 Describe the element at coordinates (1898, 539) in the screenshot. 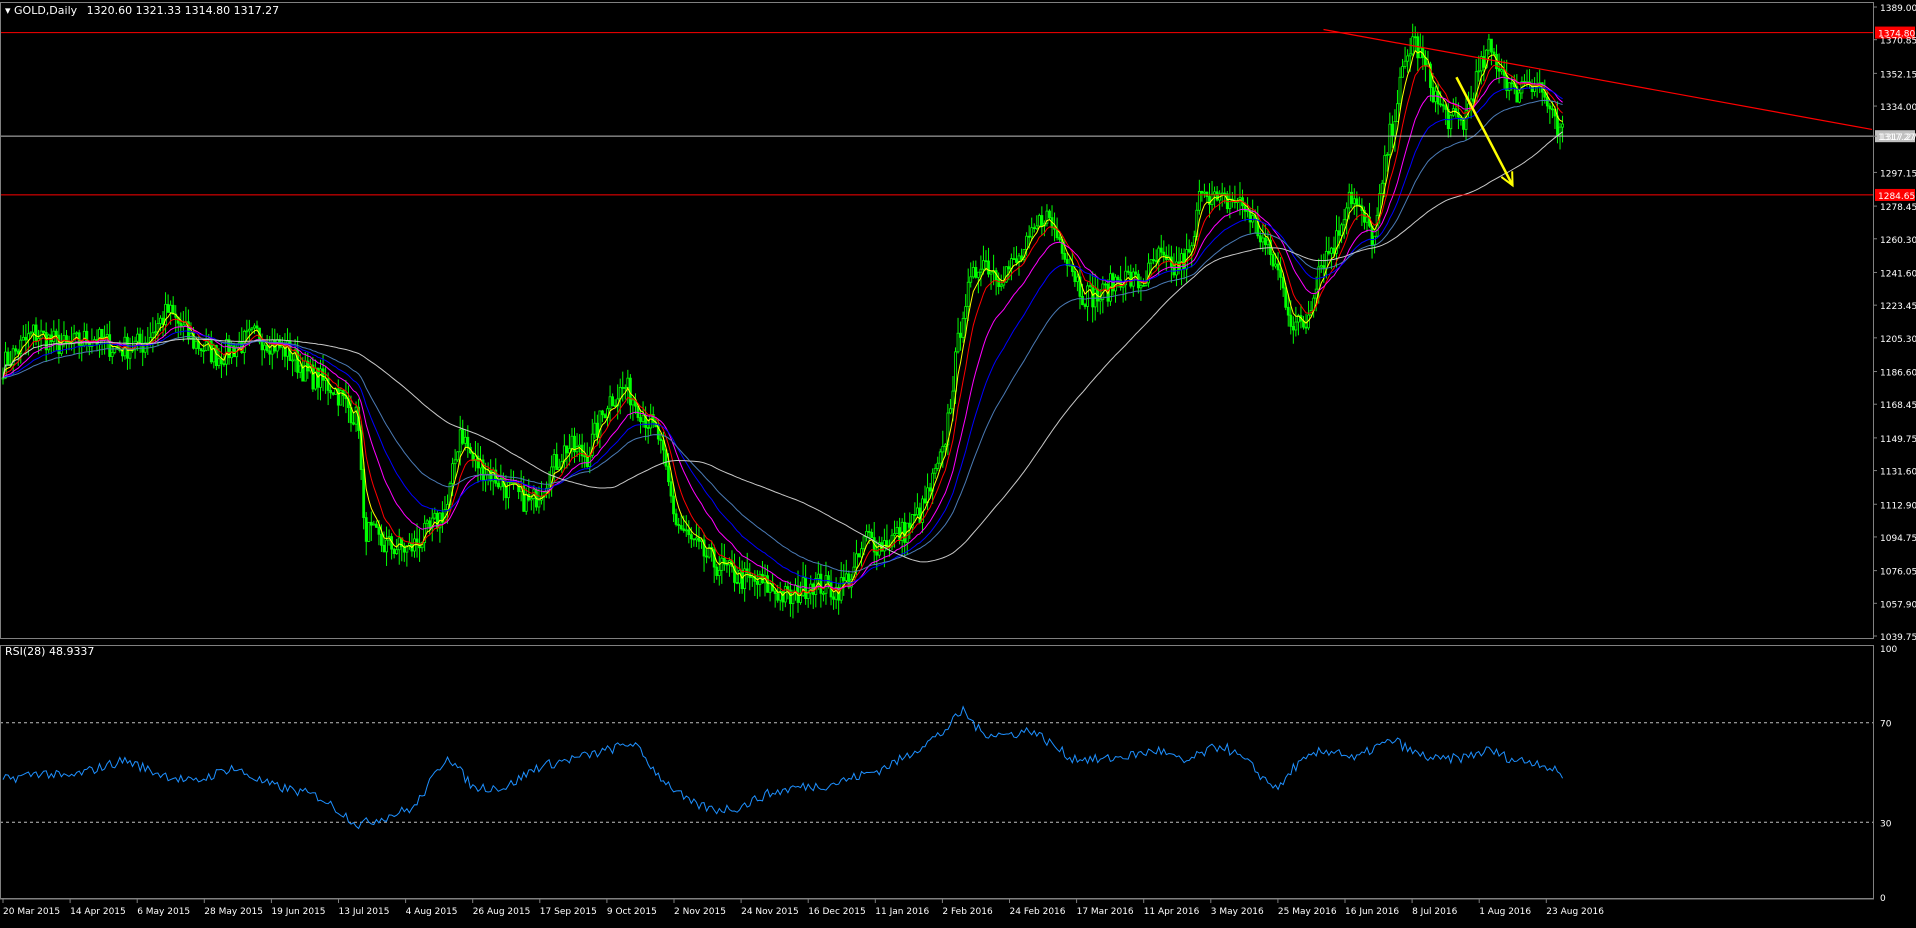

I see `y-tick-label: 1094.75` at that location.